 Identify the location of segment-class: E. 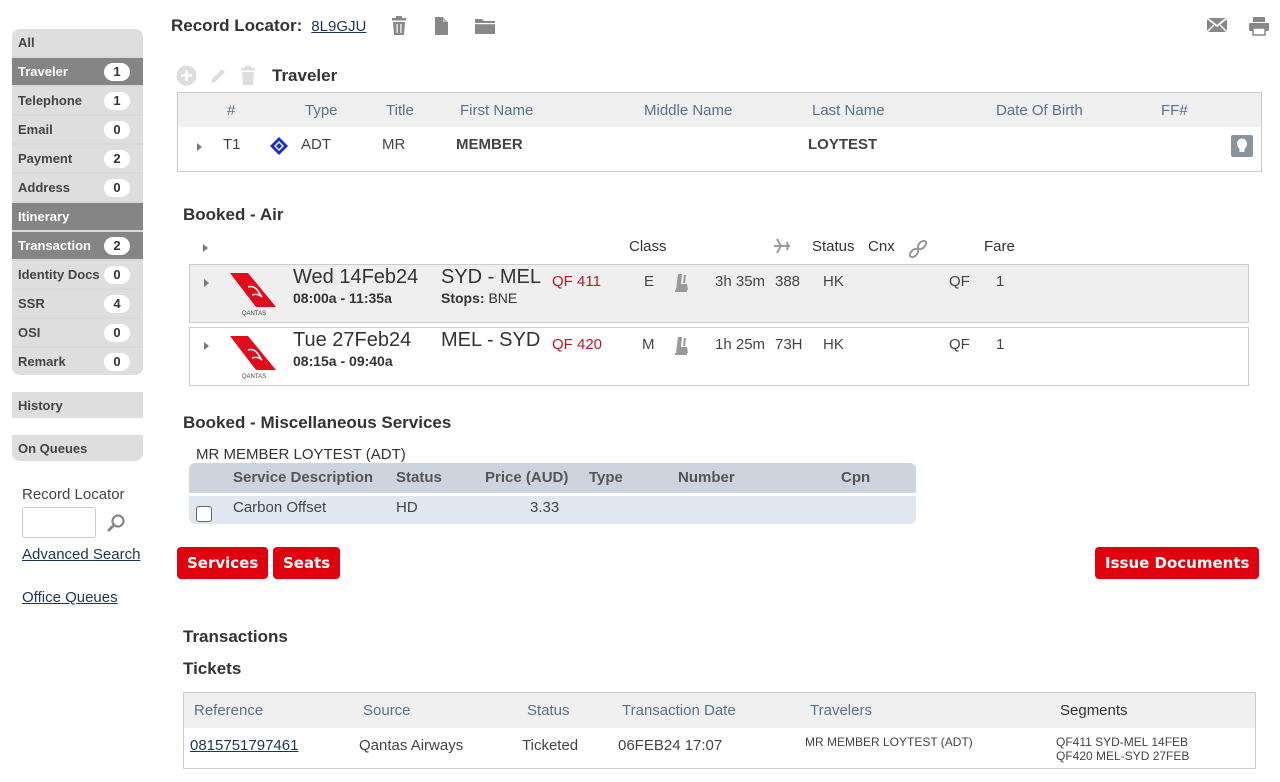
(649, 281).